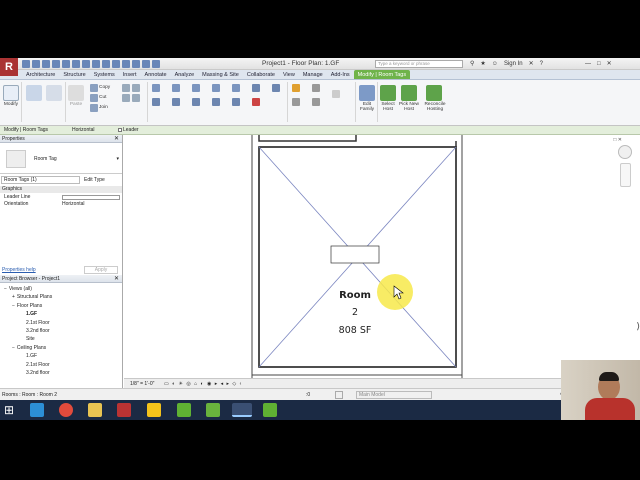  Describe the element at coordinates (9, 67) in the screenshot. I see `revit-logo: R` at that location.